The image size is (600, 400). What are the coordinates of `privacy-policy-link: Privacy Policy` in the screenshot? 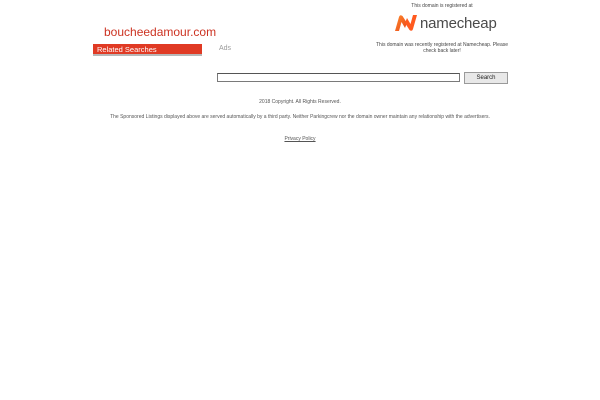 It's located at (299, 139).